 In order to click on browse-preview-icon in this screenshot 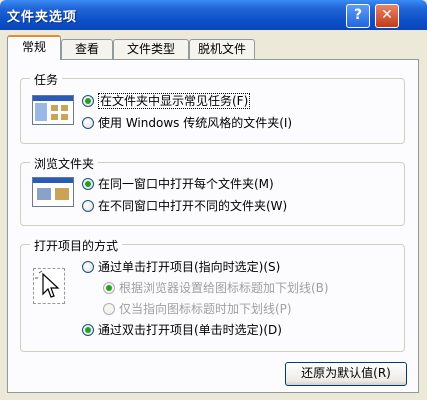, I will do `click(53, 192)`.